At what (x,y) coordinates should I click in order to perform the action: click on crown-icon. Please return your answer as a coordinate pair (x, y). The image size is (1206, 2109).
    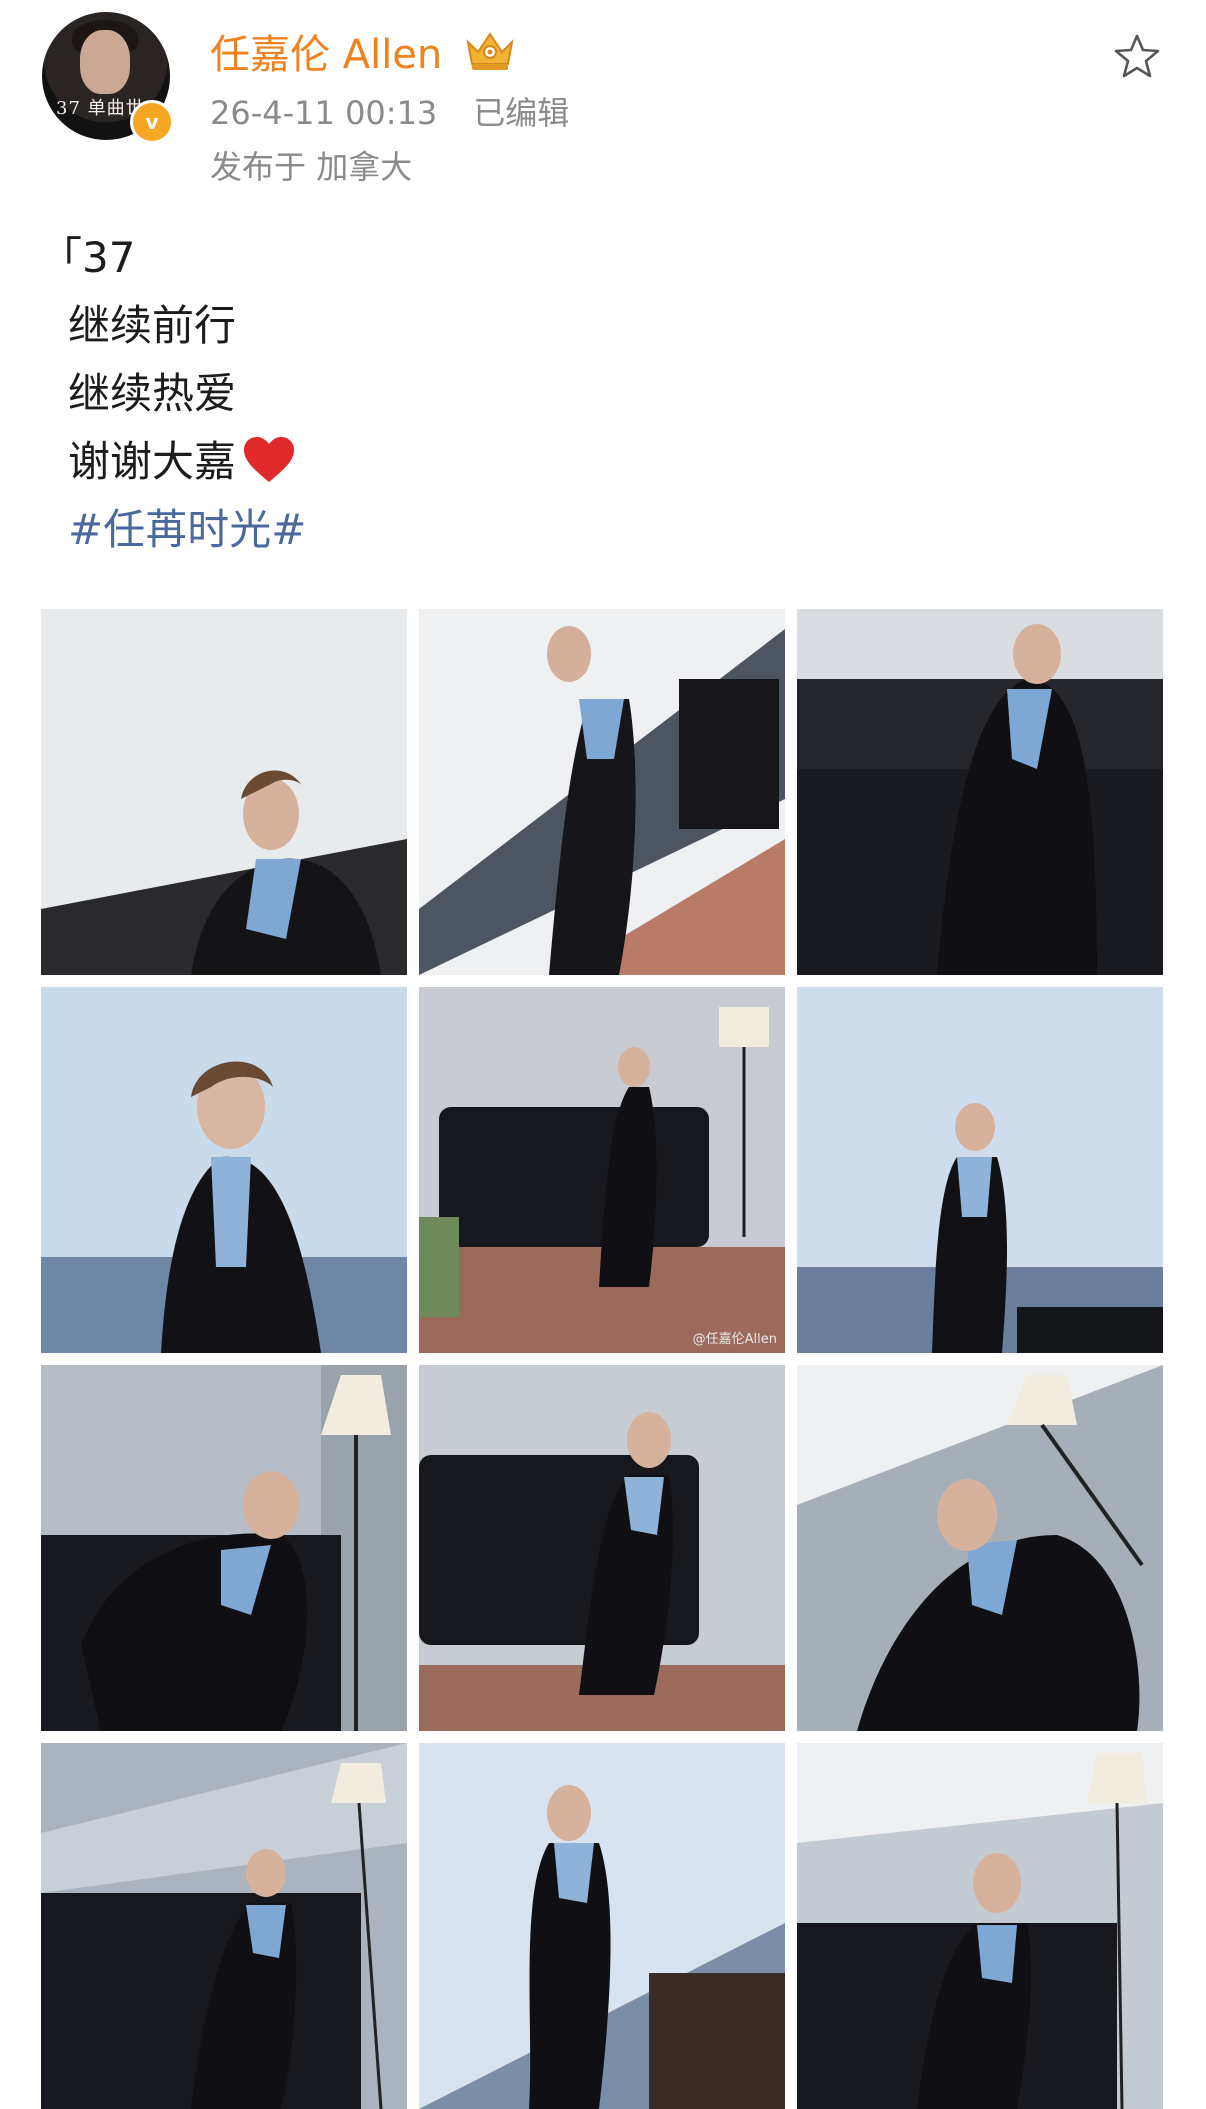
    Looking at the image, I should click on (490, 51).